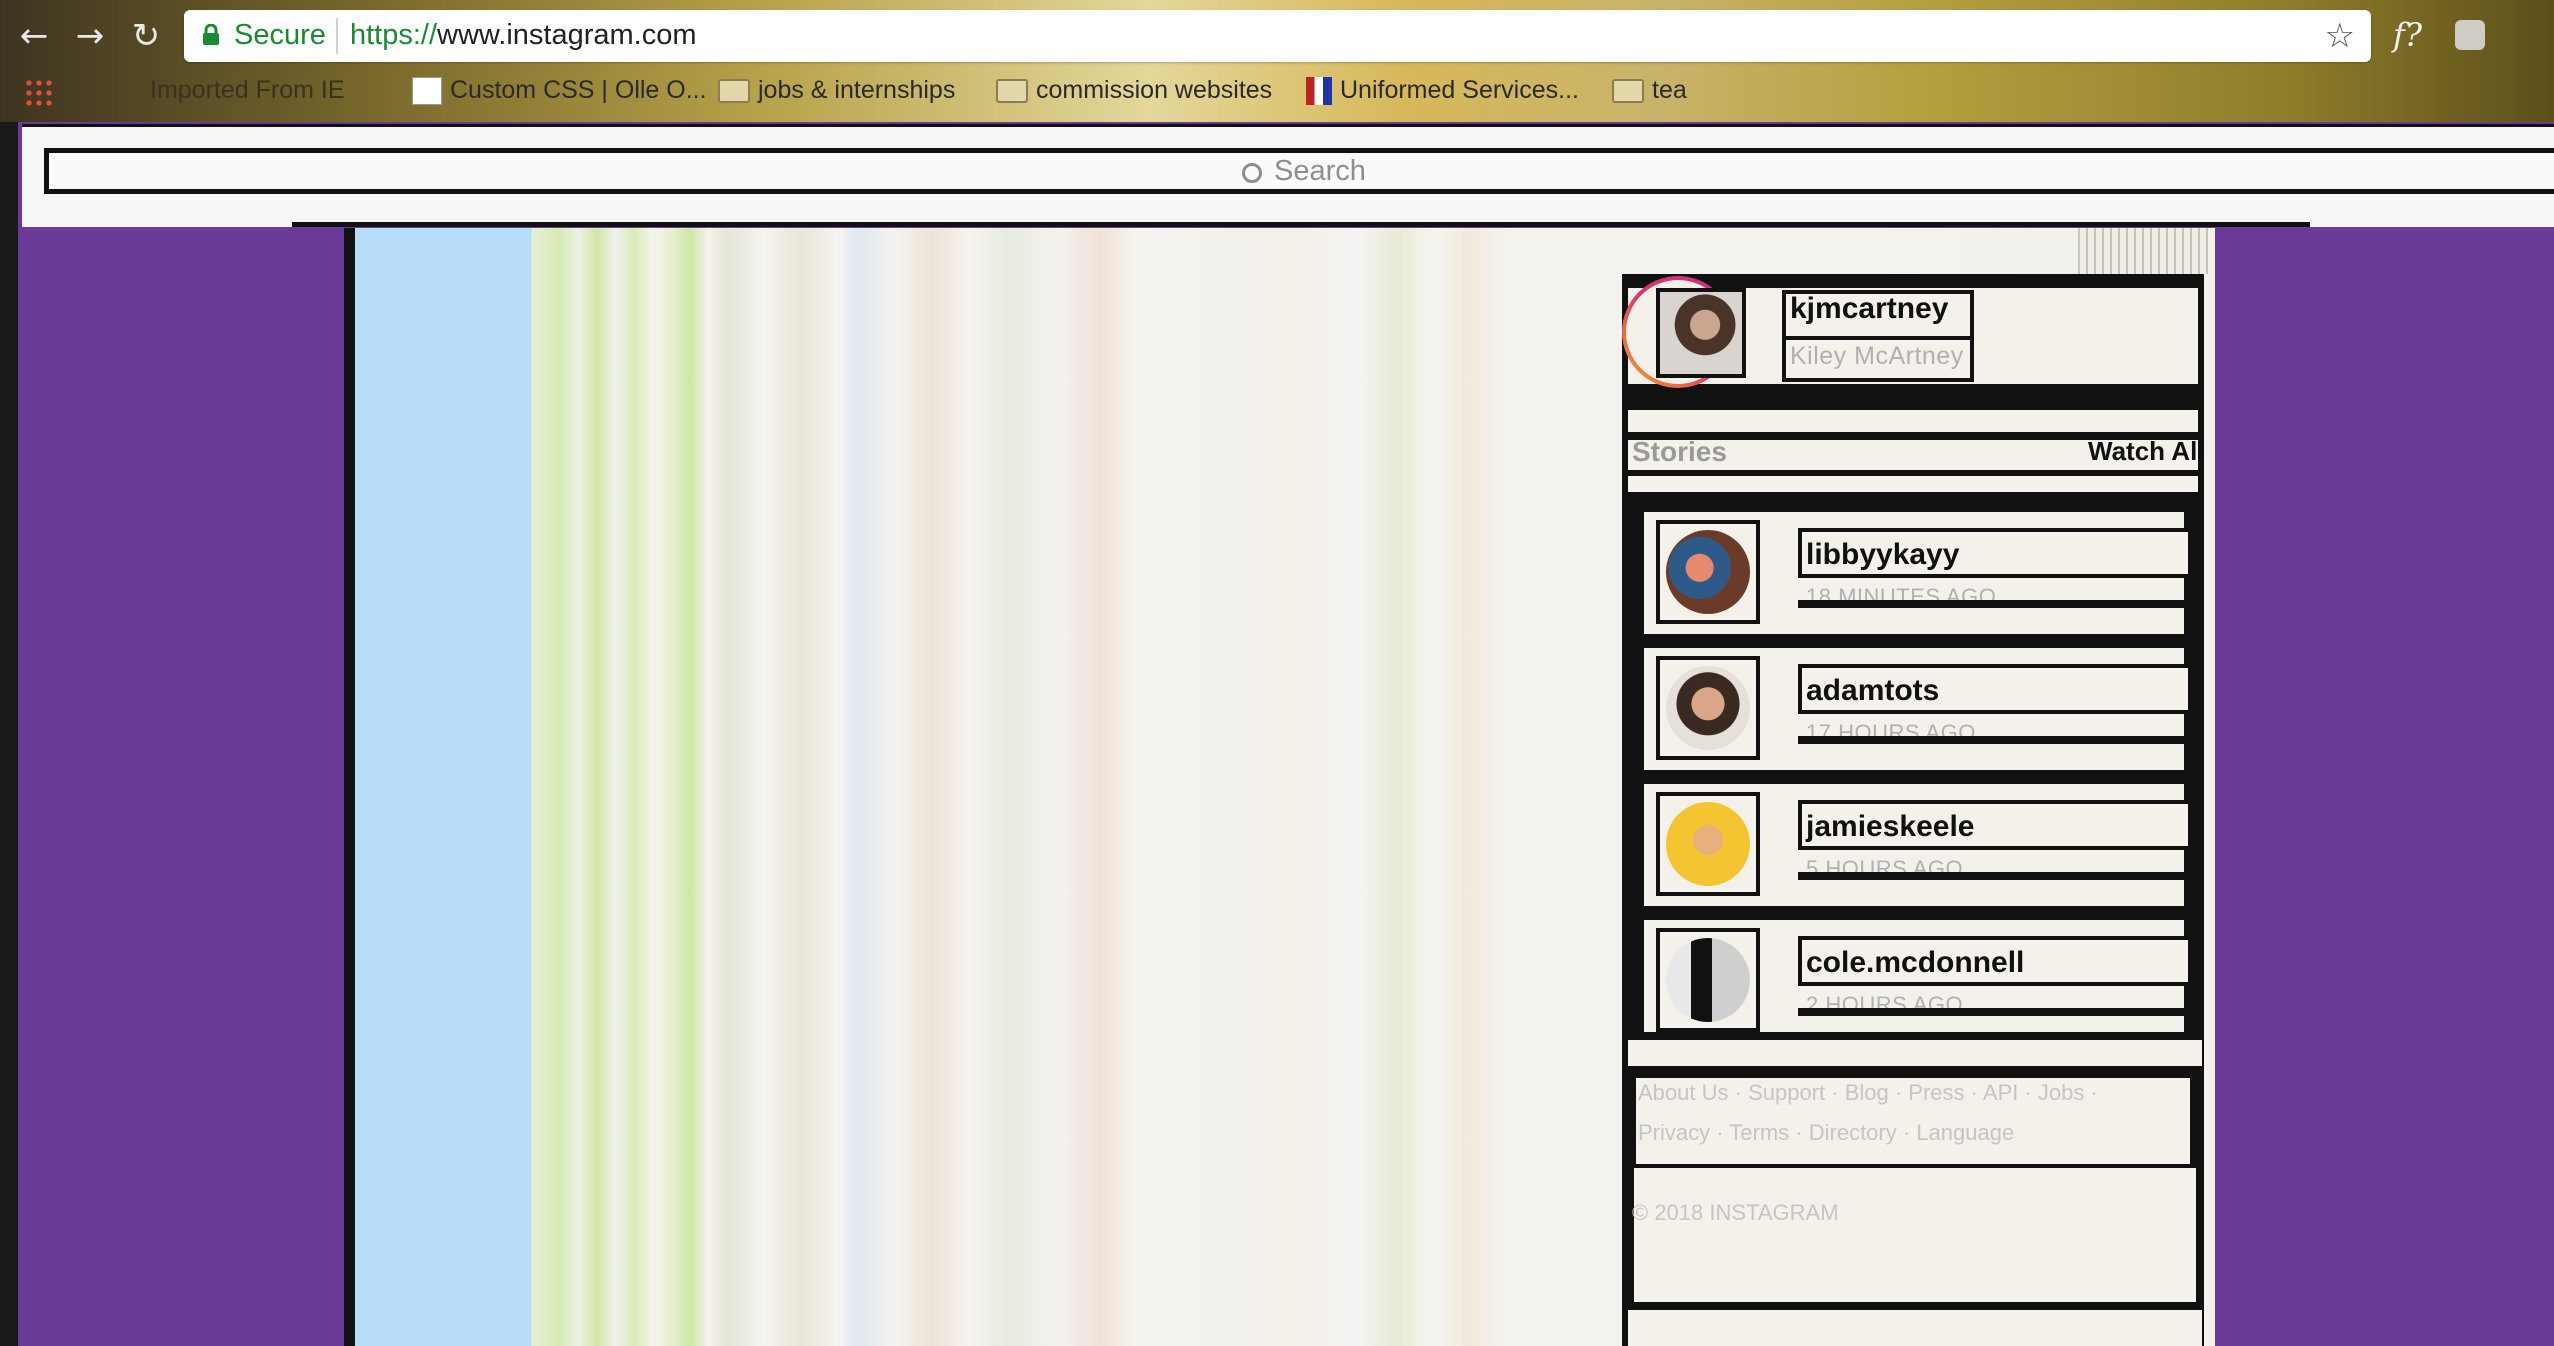  What do you see at coordinates (1735, 1212) in the screenshot?
I see `copyright: © 2018 INSTAGRAM` at bounding box center [1735, 1212].